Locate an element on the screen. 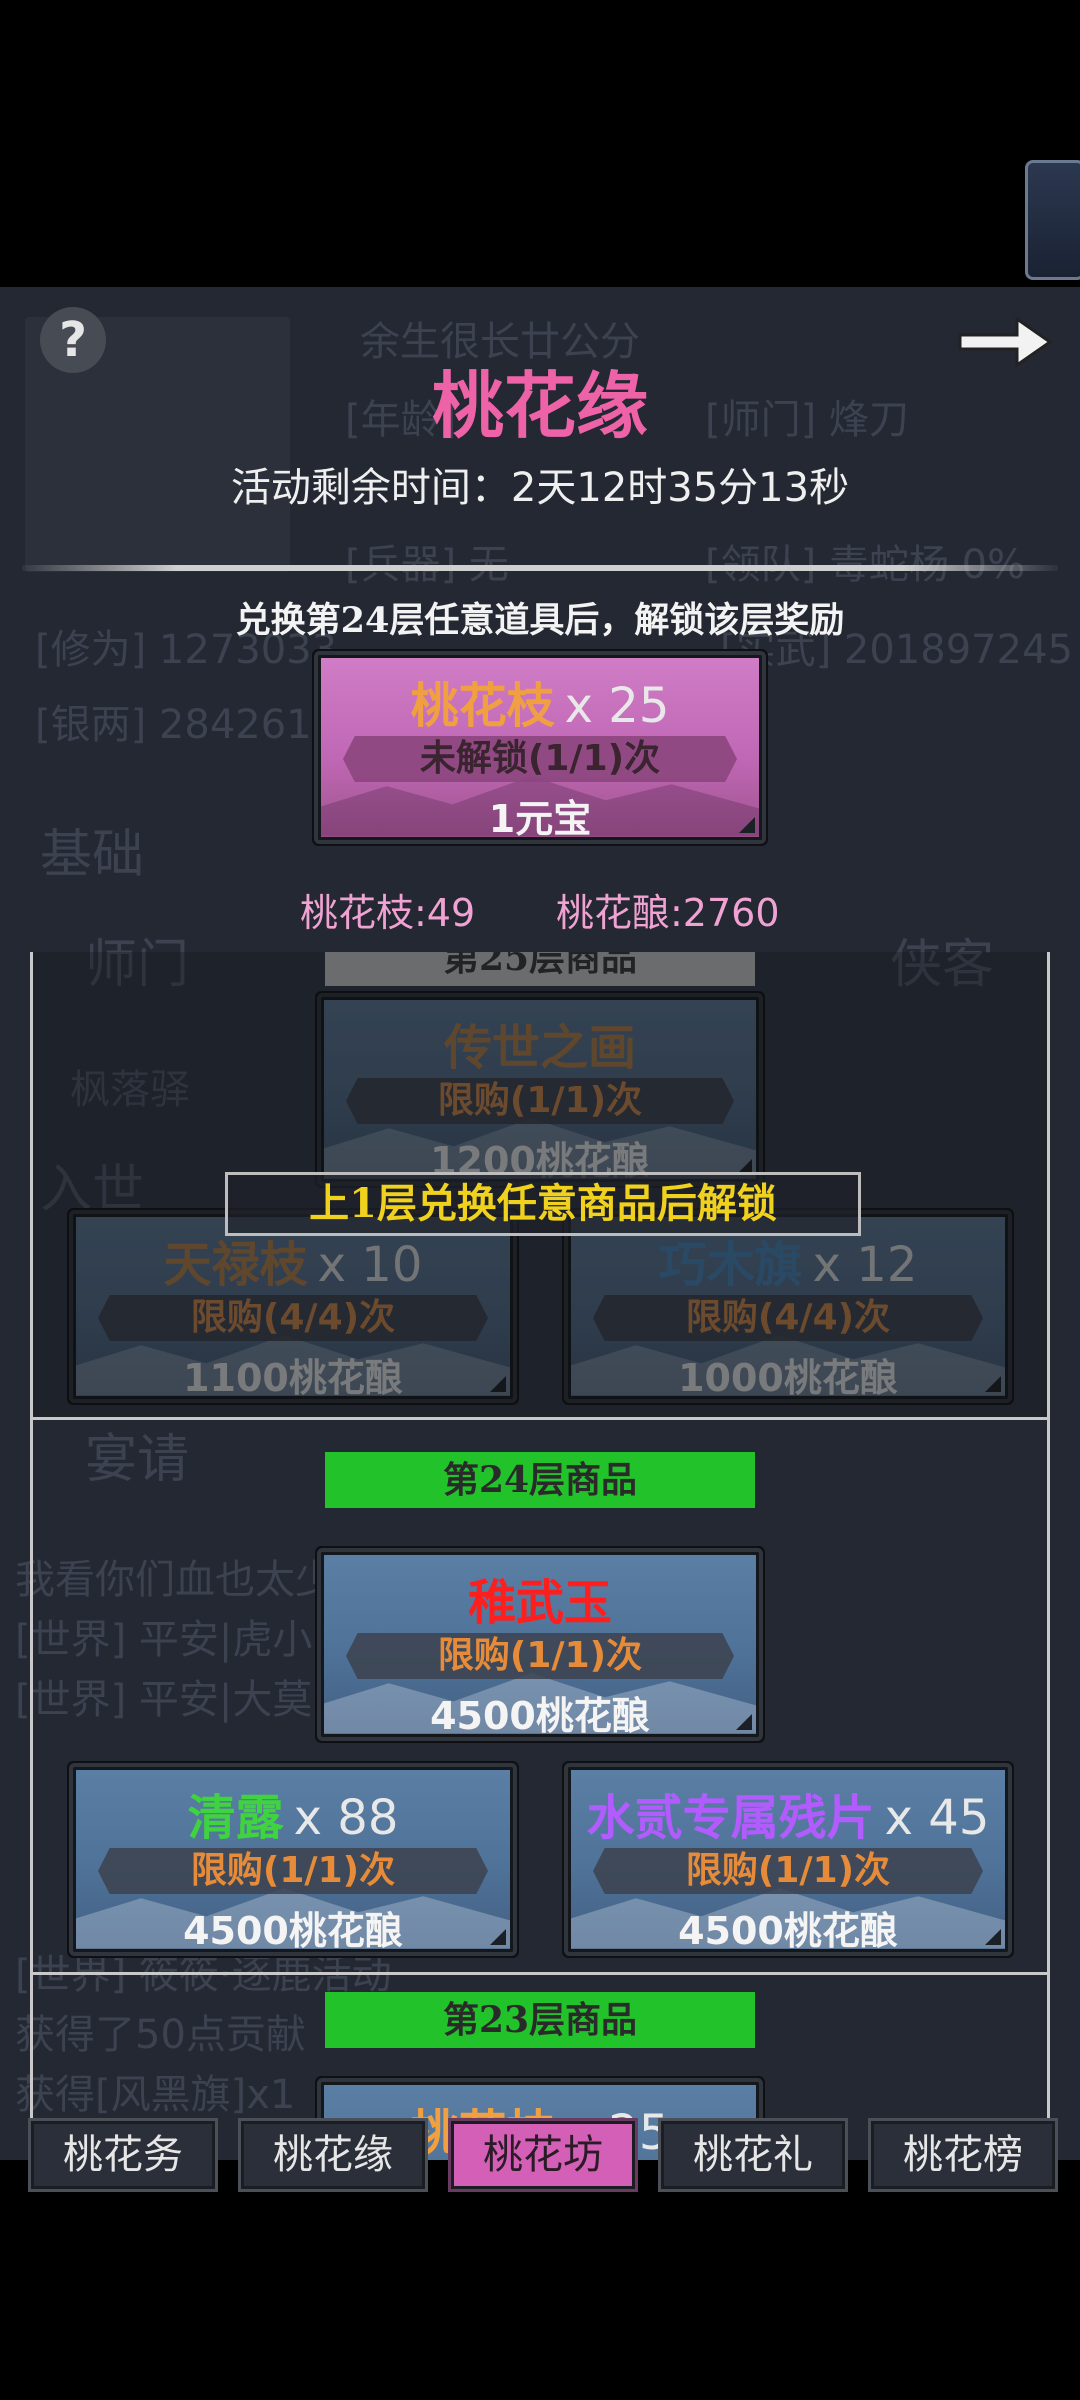 The width and height of the screenshot is (1080, 2400). tier-24-left-item: 清露 x 88 限购(1/1)次 4500桃花酿 is located at coordinates (293, 1859).